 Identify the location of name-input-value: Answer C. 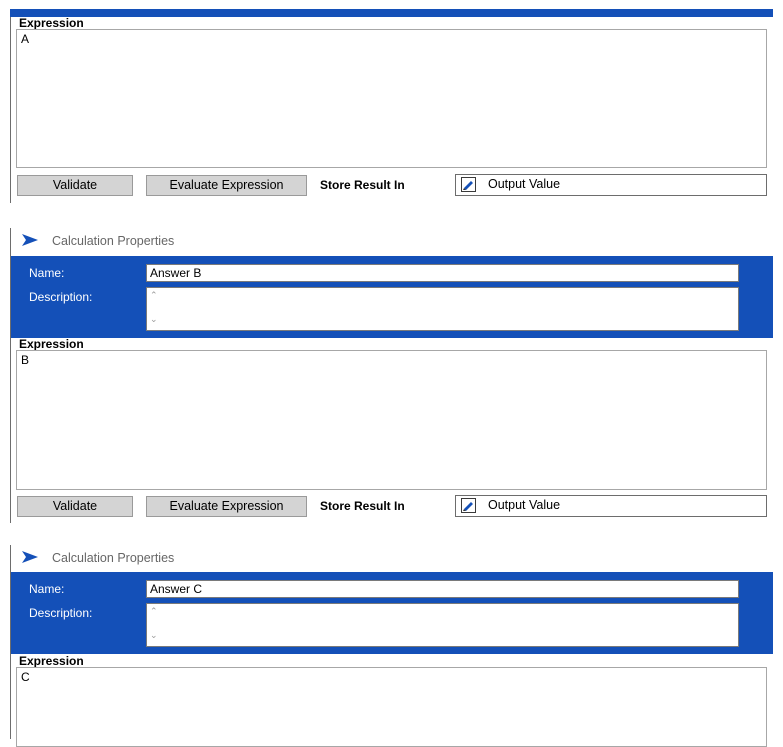
(176, 589).